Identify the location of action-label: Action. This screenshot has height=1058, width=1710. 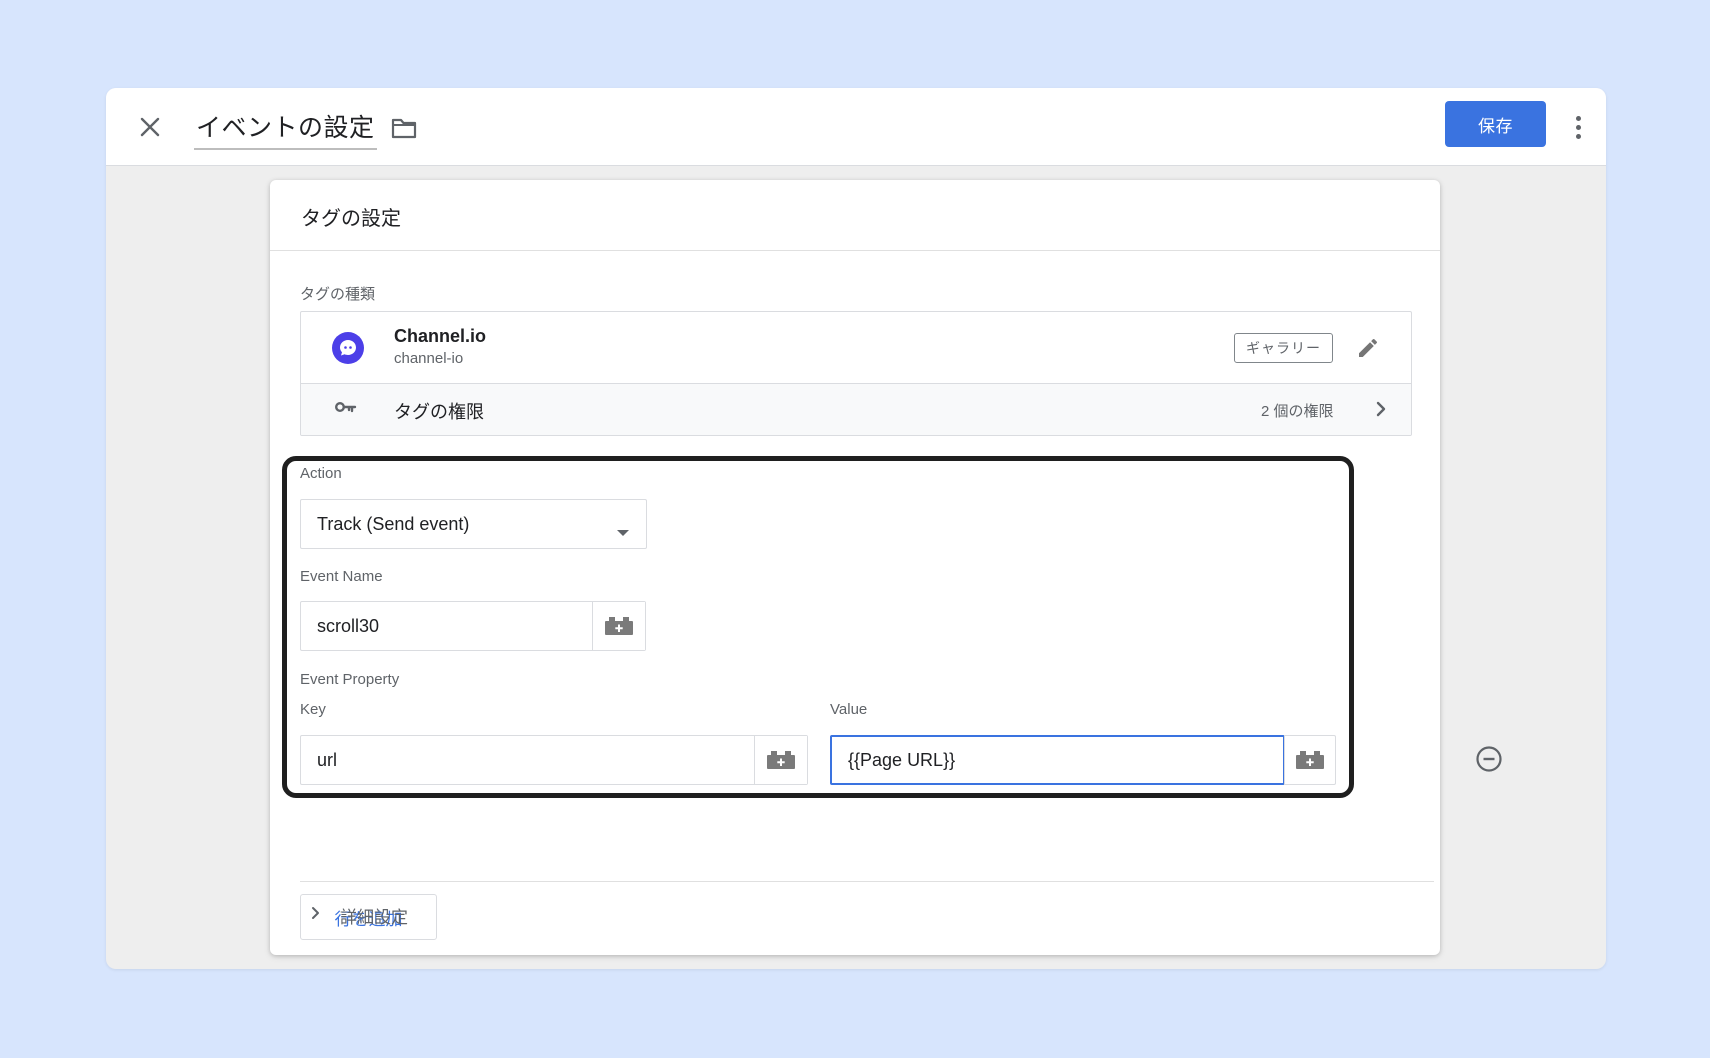
(321, 473).